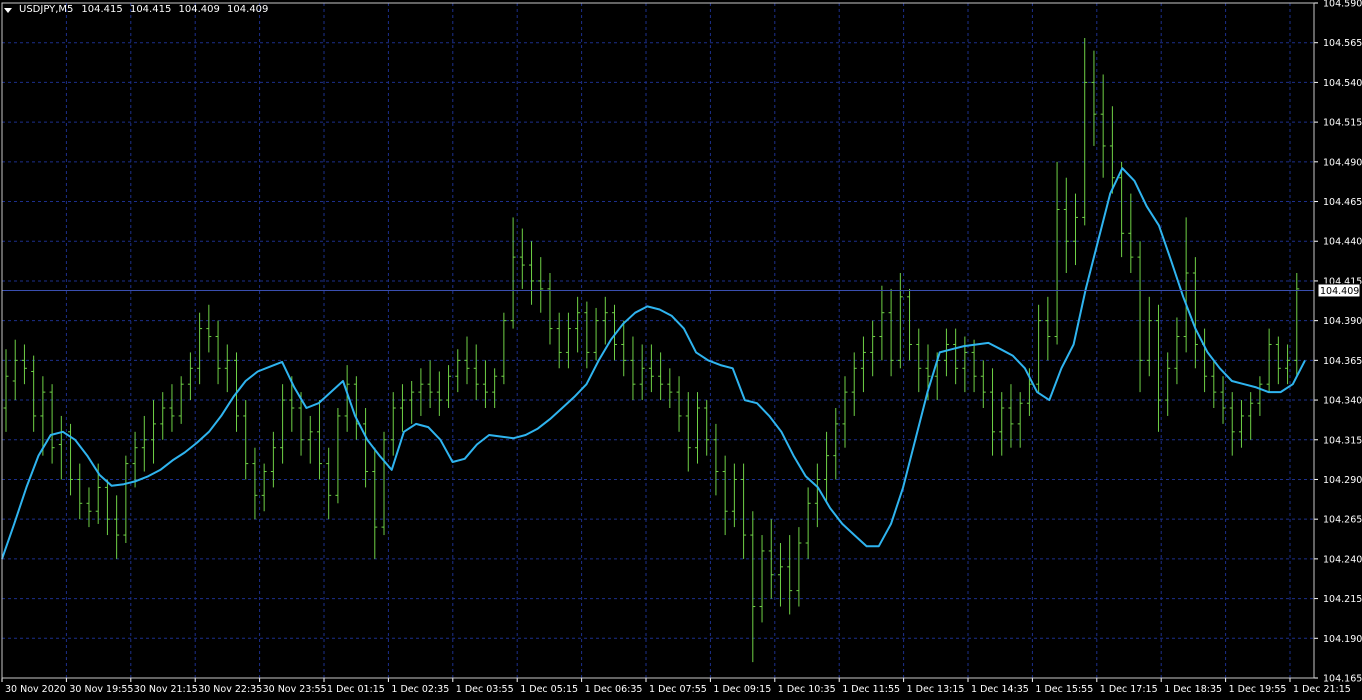 This screenshot has width=1362, height=700. I want to click on x-tick-label: 1 Dec 09:15, so click(742, 689).